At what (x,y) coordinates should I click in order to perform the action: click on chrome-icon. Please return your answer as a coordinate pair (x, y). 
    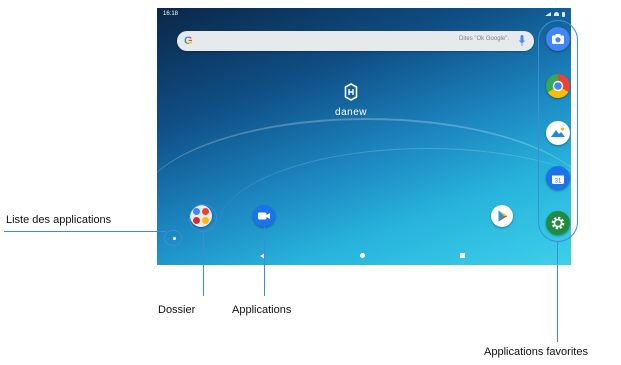
    Looking at the image, I should click on (558, 86).